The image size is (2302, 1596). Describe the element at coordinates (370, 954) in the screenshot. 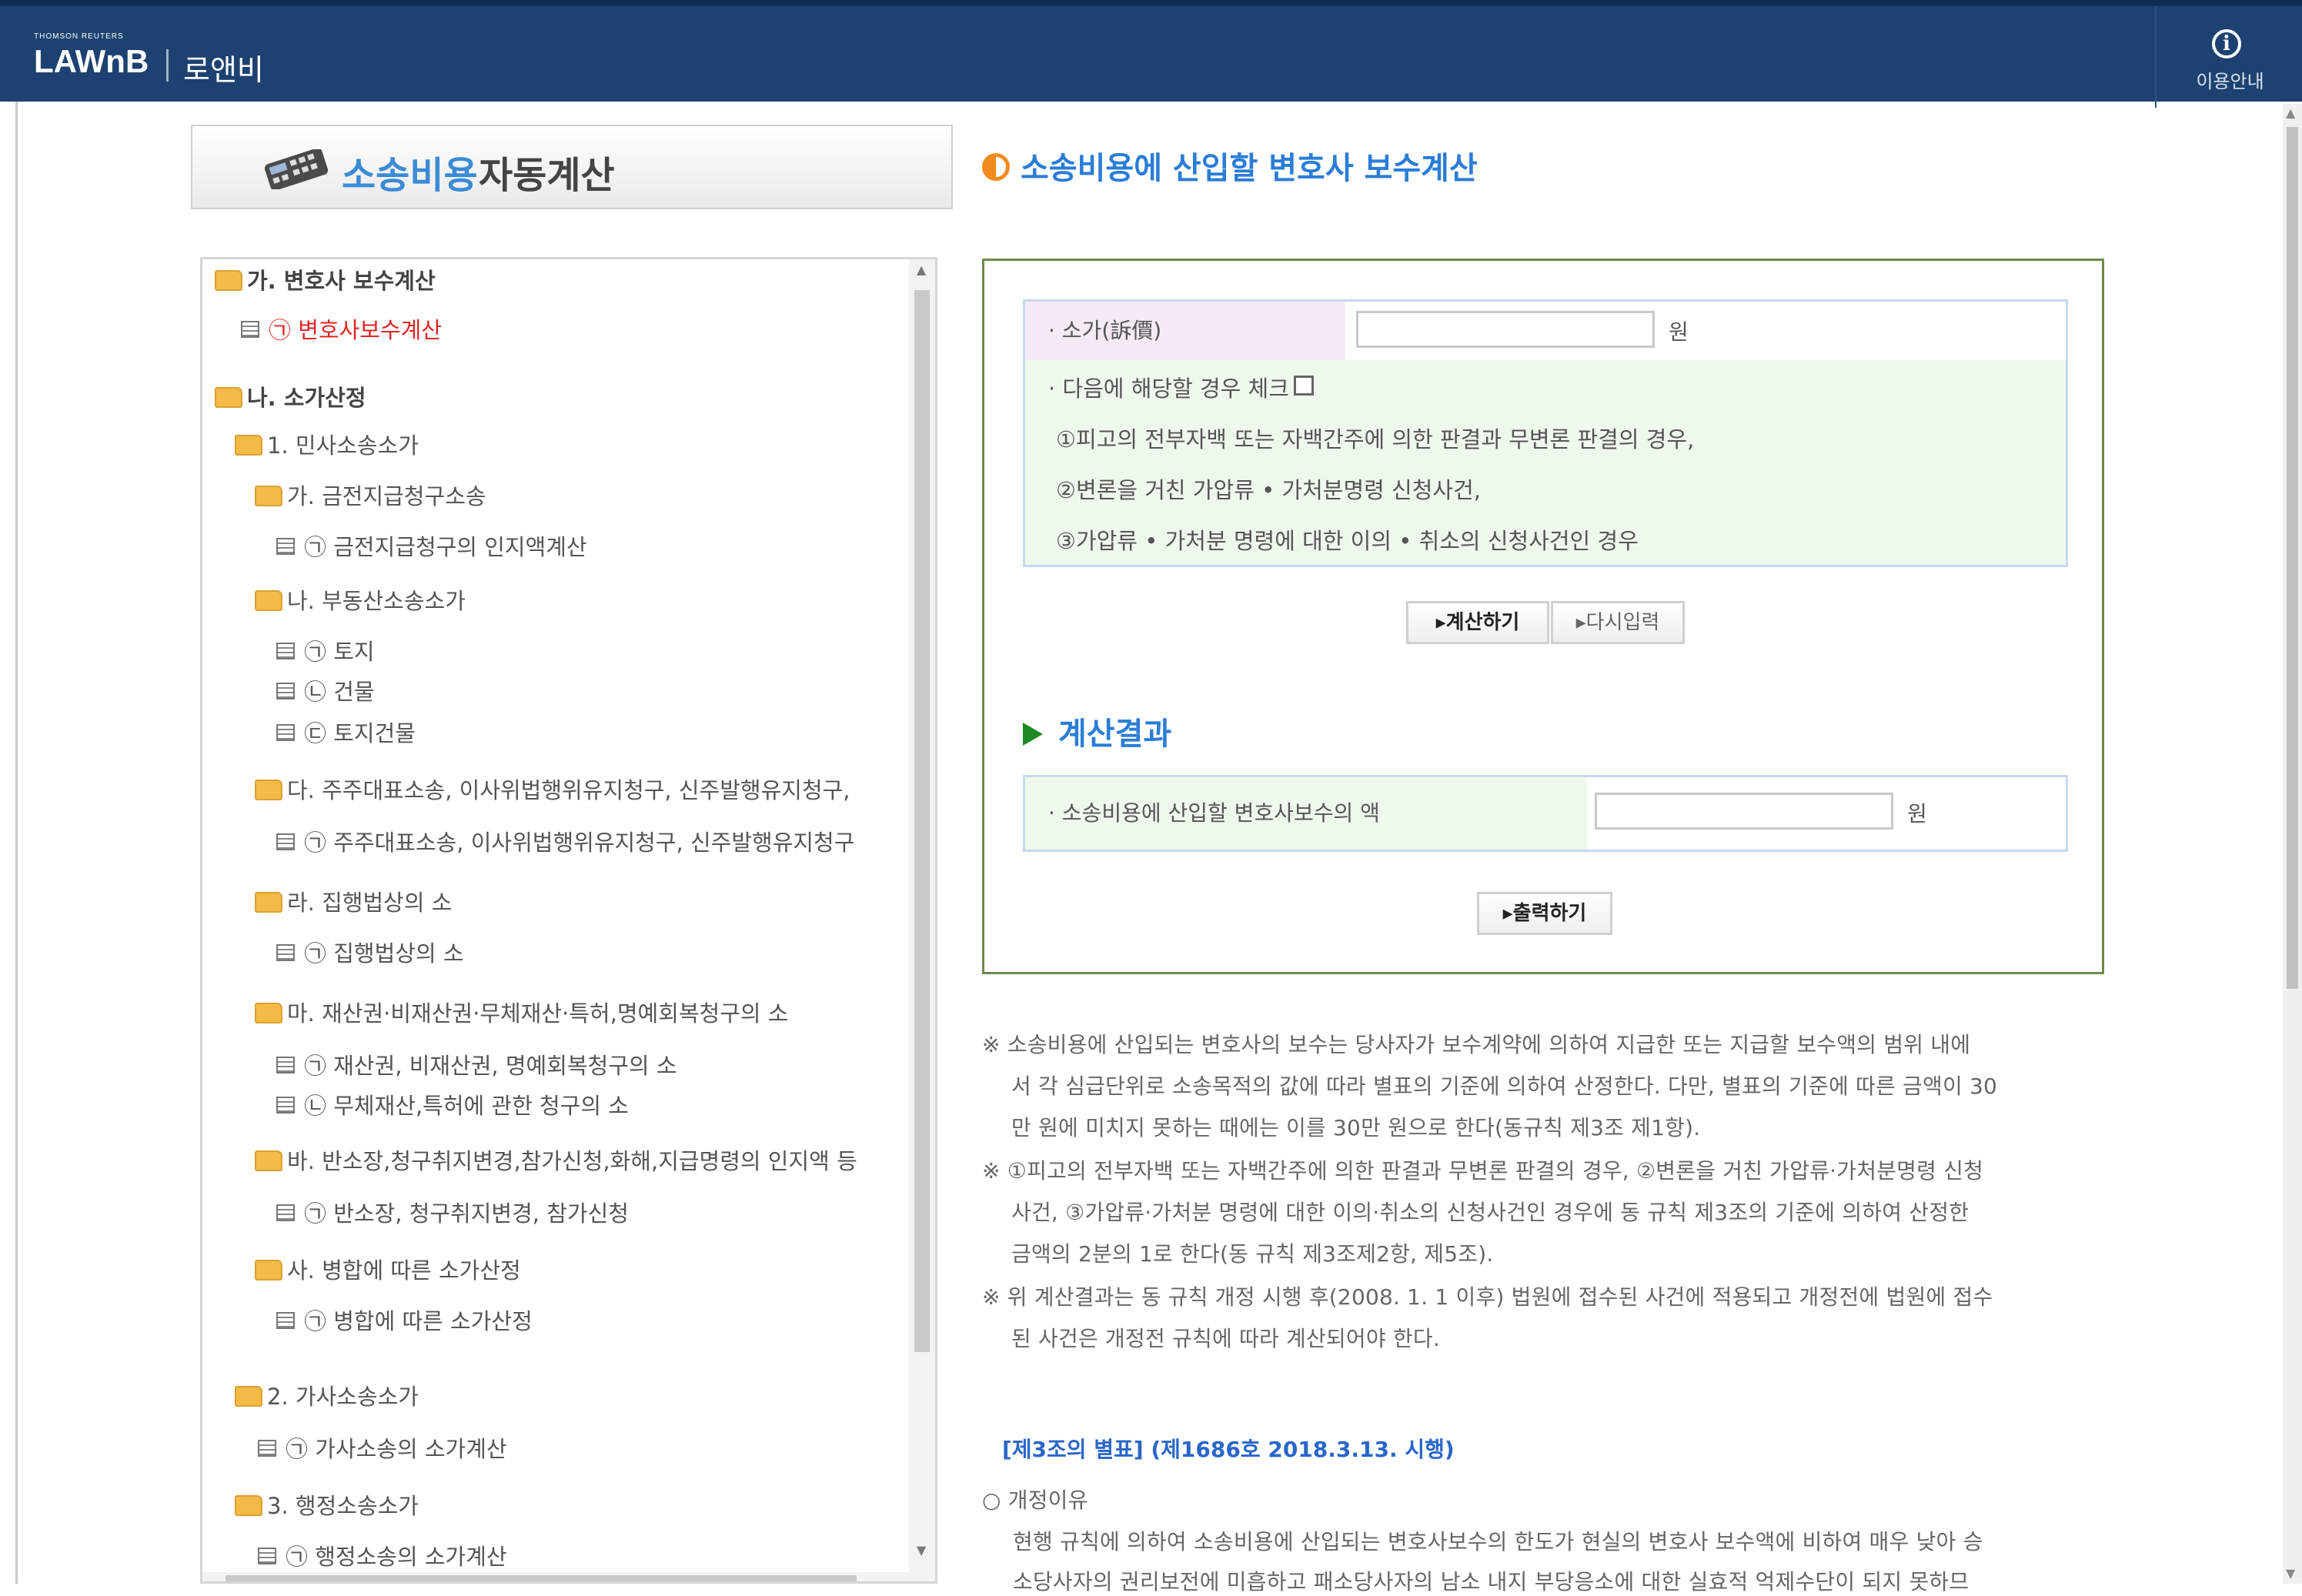

I see `tree-item-execution: ㉠ 집행법상의 소` at that location.